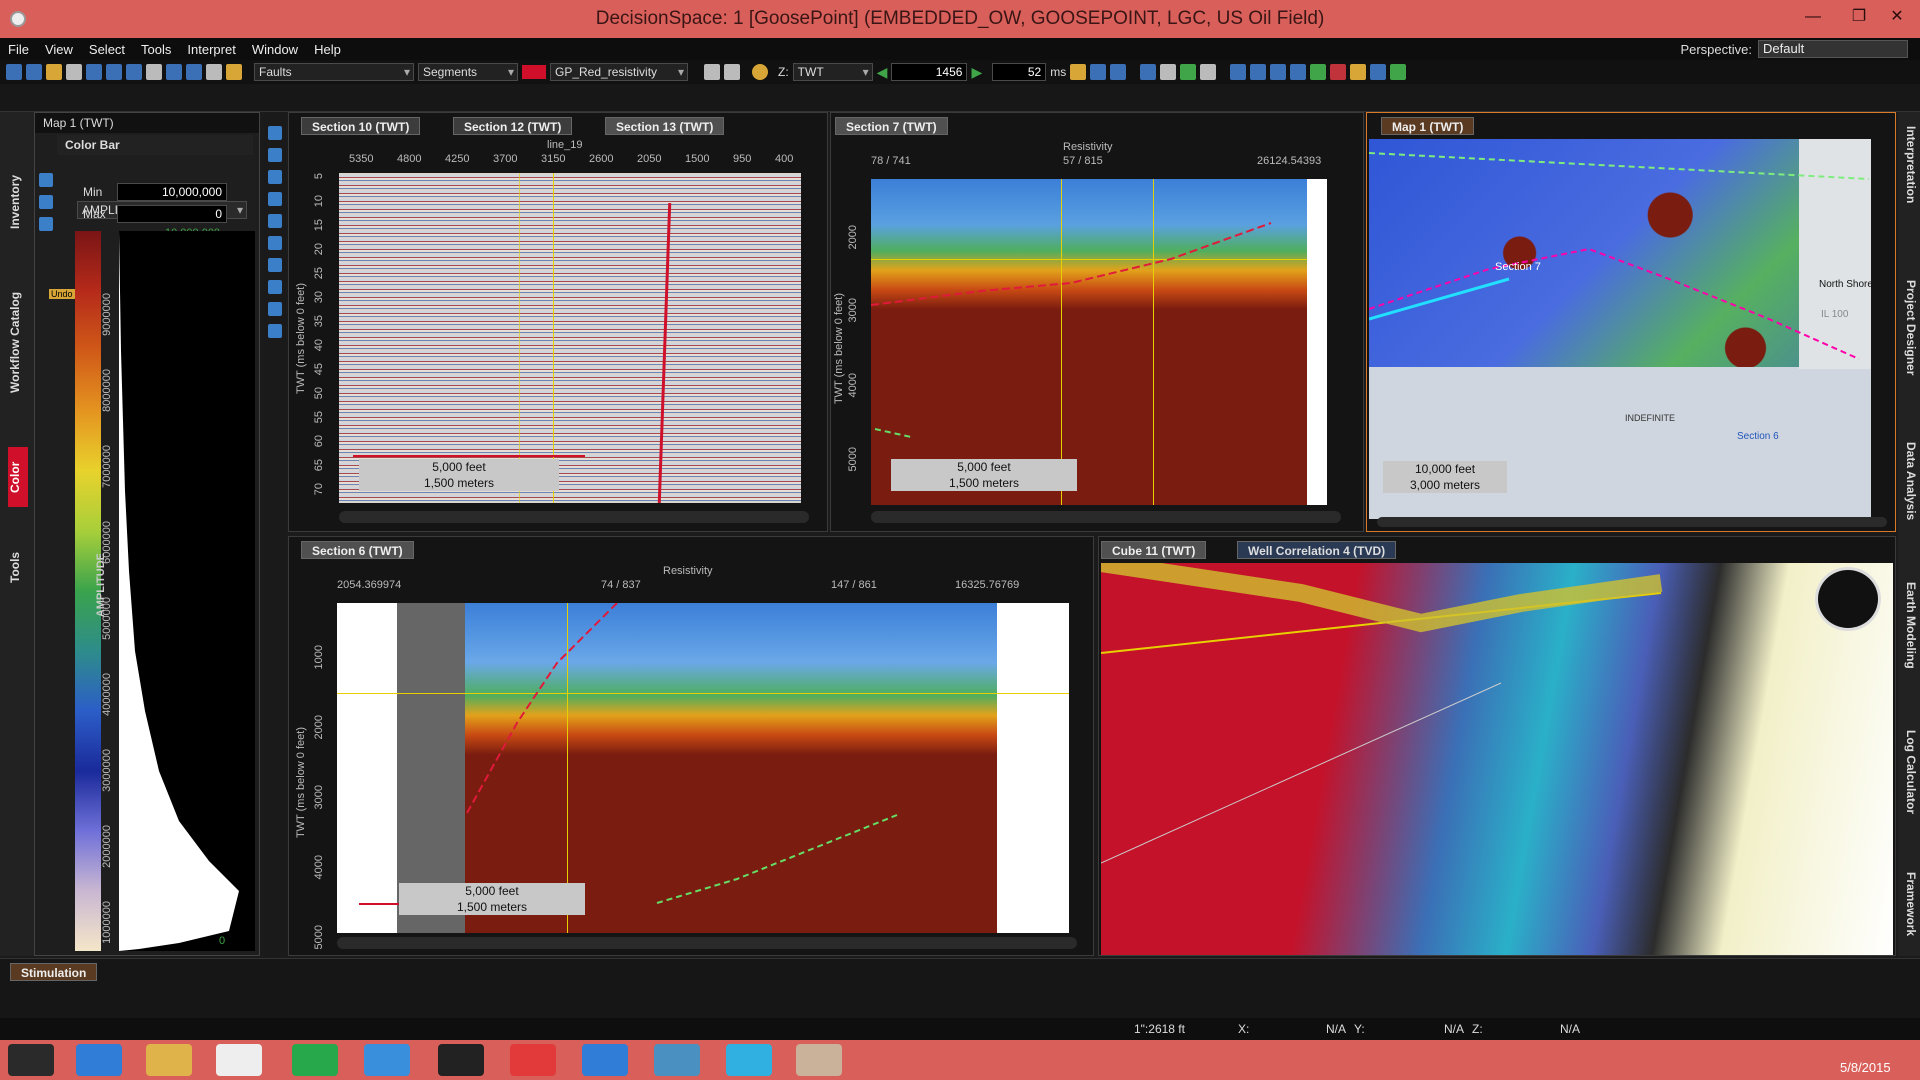 The height and width of the screenshot is (1080, 1920). I want to click on bookmark-icon, so click(1148, 72).